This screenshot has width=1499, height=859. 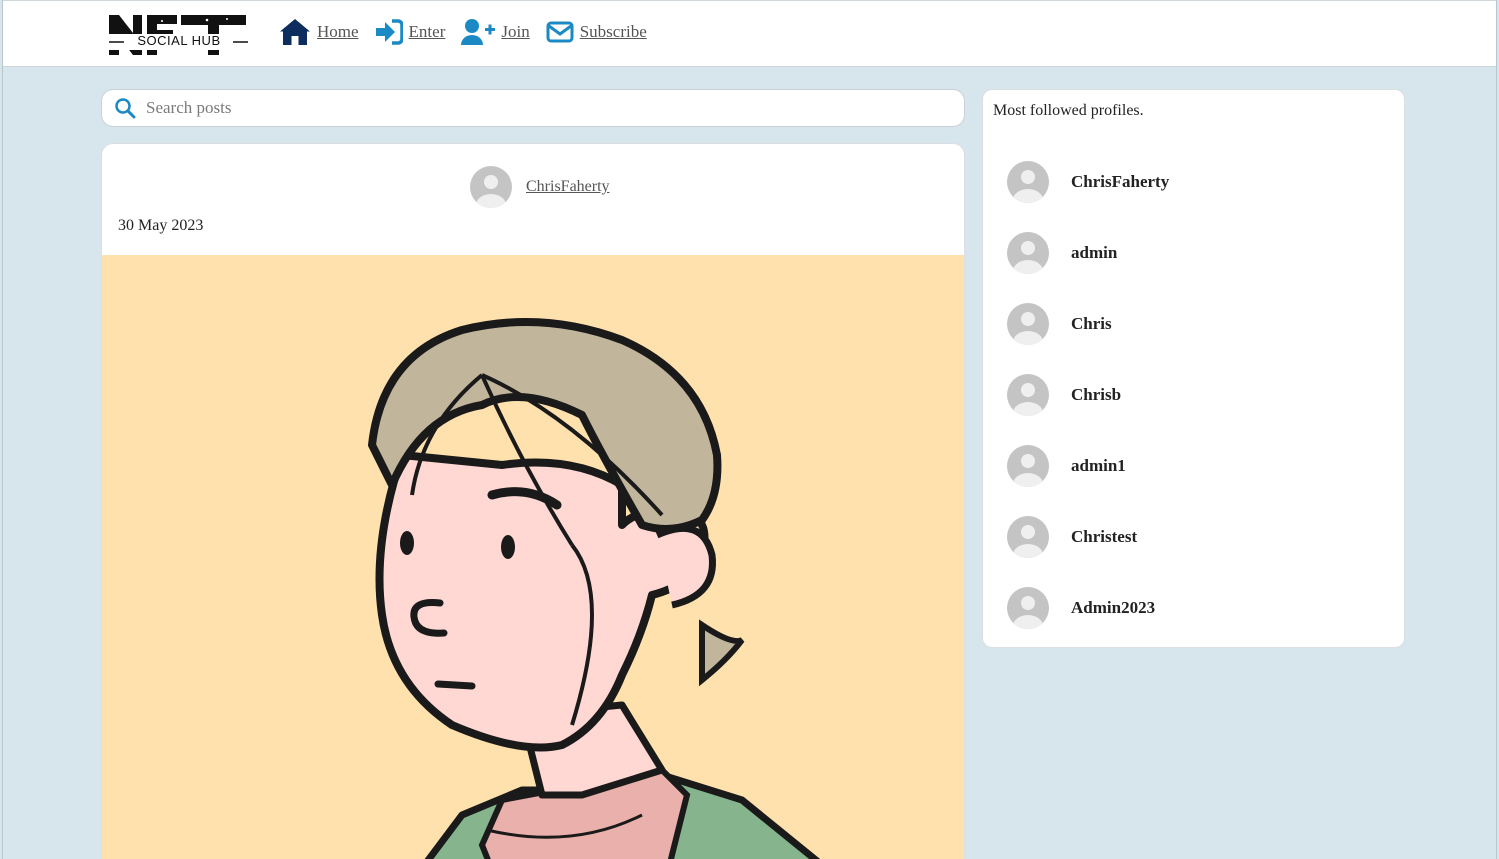 What do you see at coordinates (161, 225) in the screenshot?
I see `post-date: 30 May 2023` at bounding box center [161, 225].